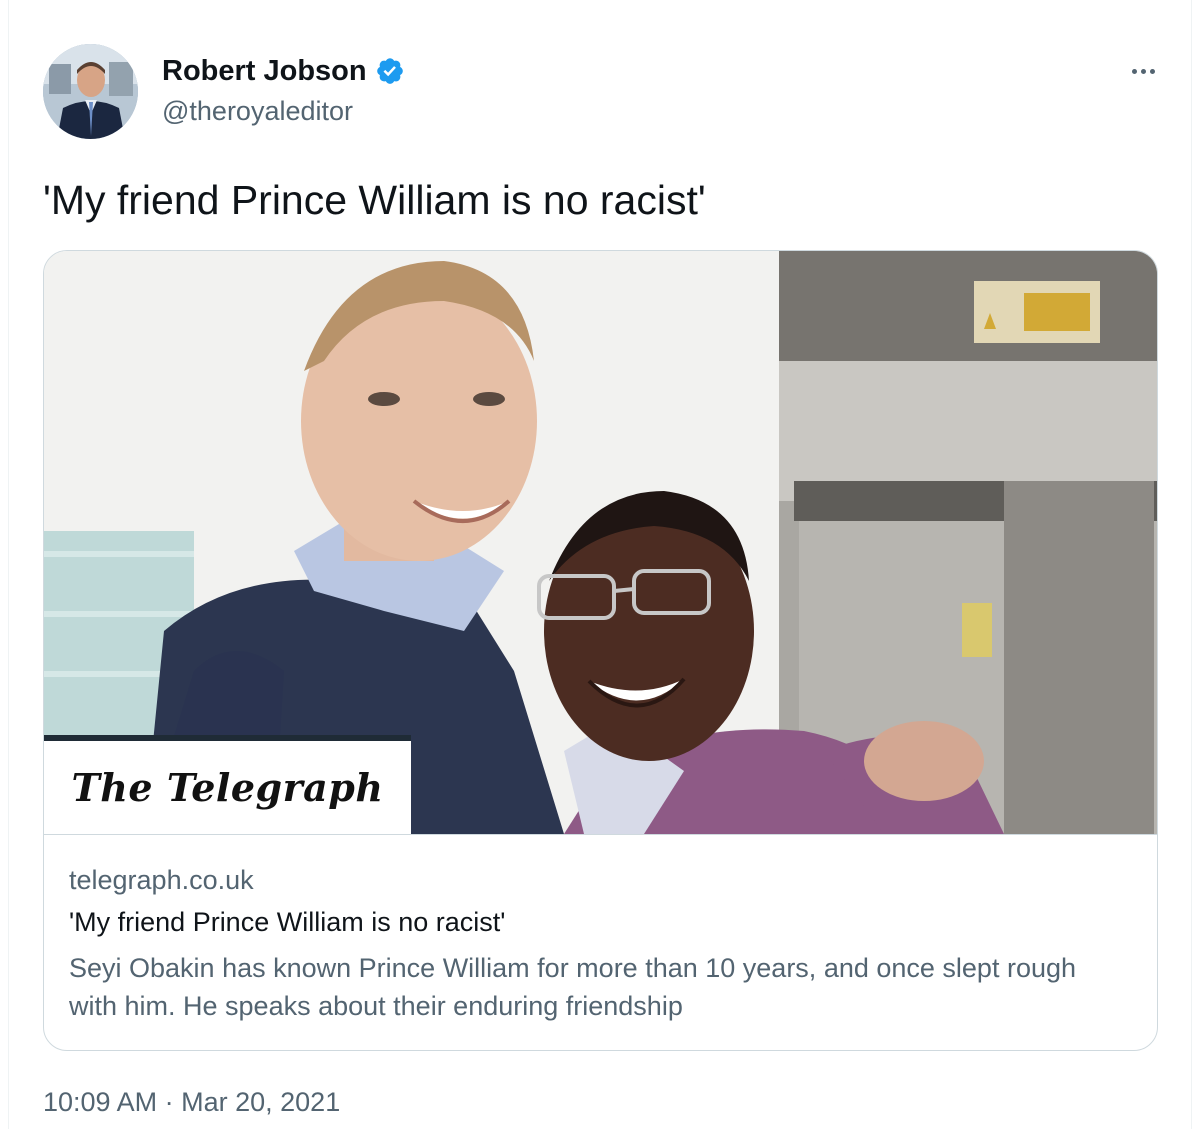 The height and width of the screenshot is (1129, 1200). I want to click on tweet-date: Mar 20, 2021, so click(260, 1102).